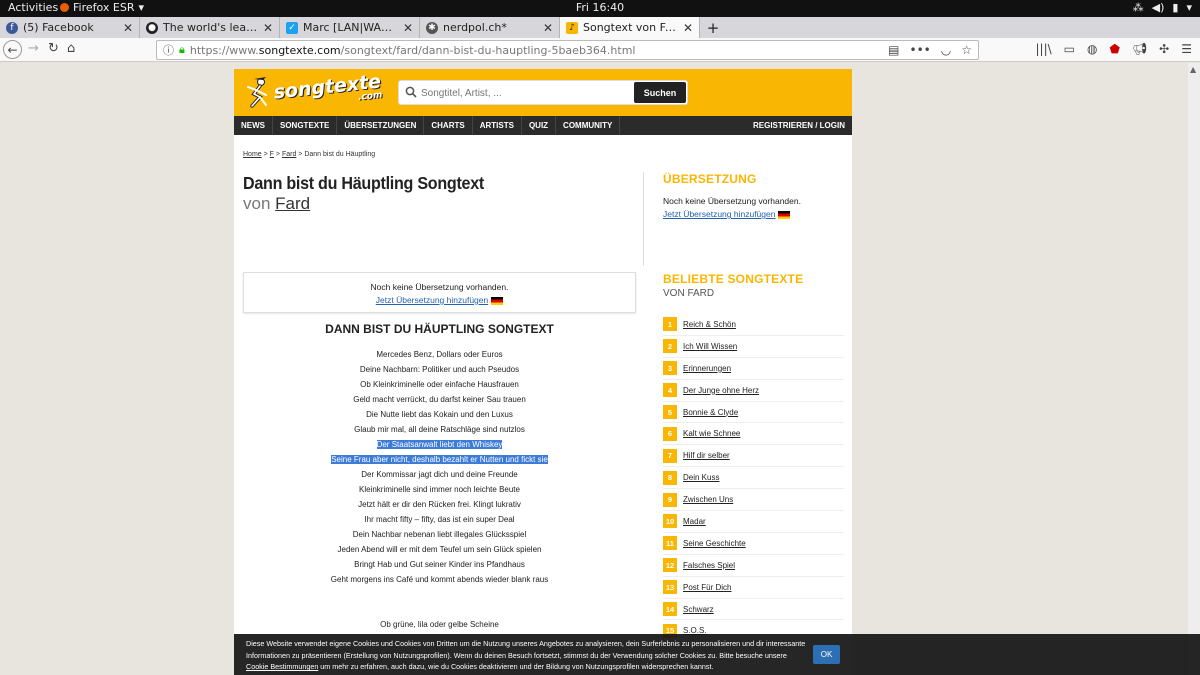  Describe the element at coordinates (1186, 49) in the screenshot. I see `menu-icon: ☰` at that location.